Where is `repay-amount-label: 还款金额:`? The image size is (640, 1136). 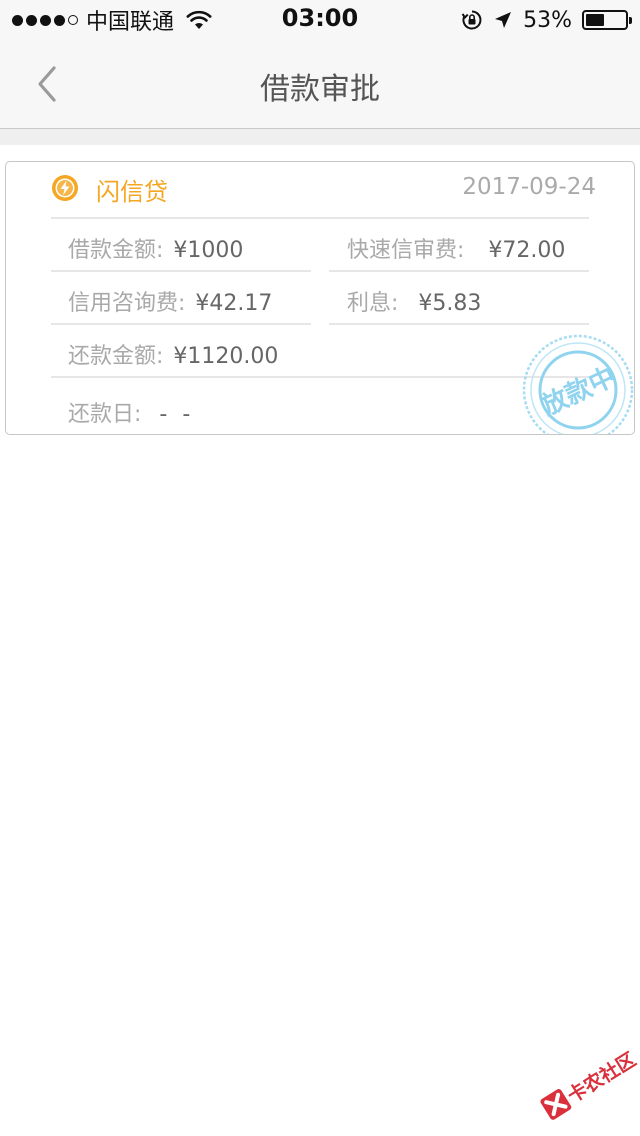 repay-amount-label: 还款金额: is located at coordinates (116, 356).